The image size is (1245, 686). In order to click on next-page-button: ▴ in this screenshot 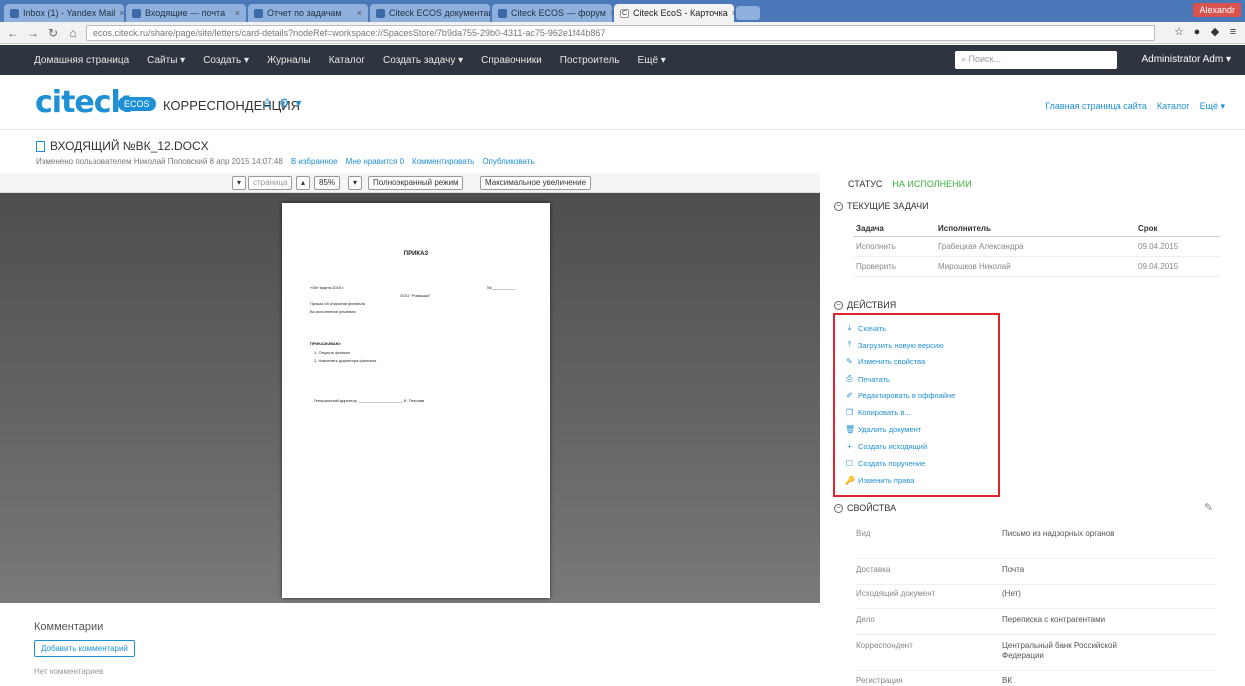, I will do `click(303, 183)`.